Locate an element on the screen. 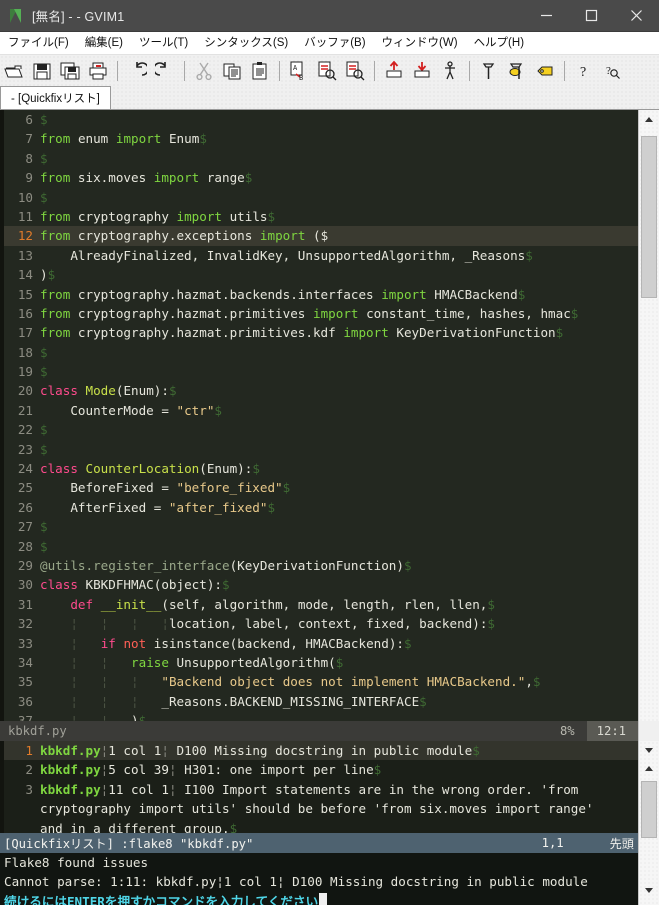 The width and height of the screenshot is (659, 905). code-line: 22 $ is located at coordinates (319, 429).